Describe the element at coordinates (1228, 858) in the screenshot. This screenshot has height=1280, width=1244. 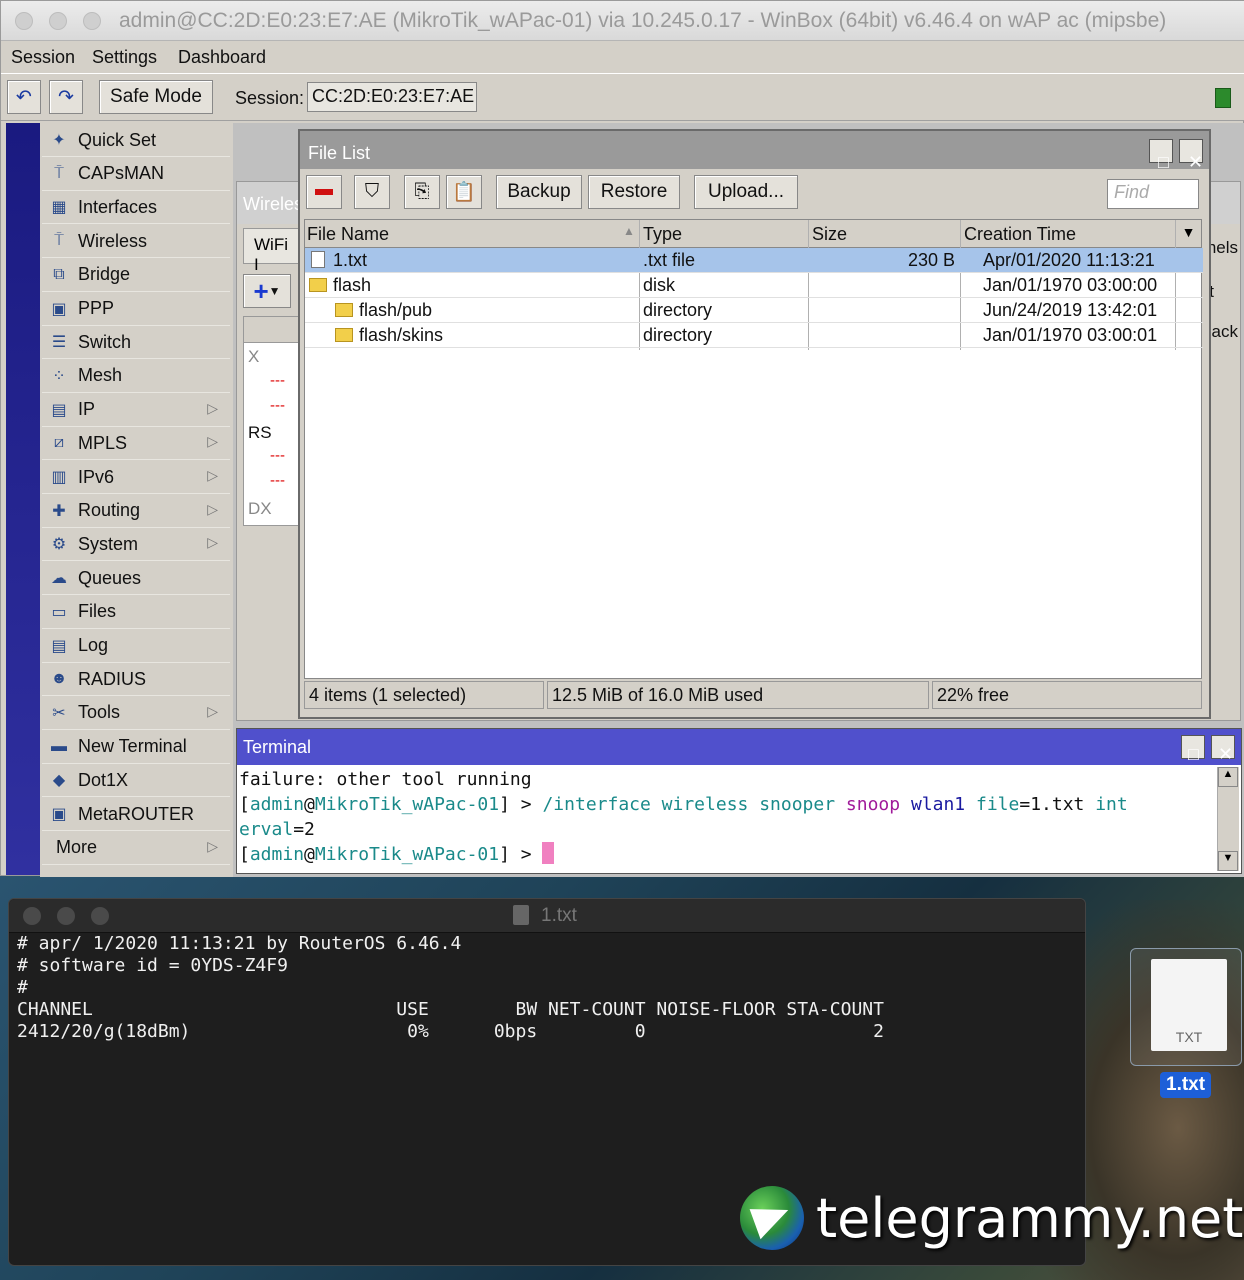
I see `arrow-down-icon: ▼` at that location.